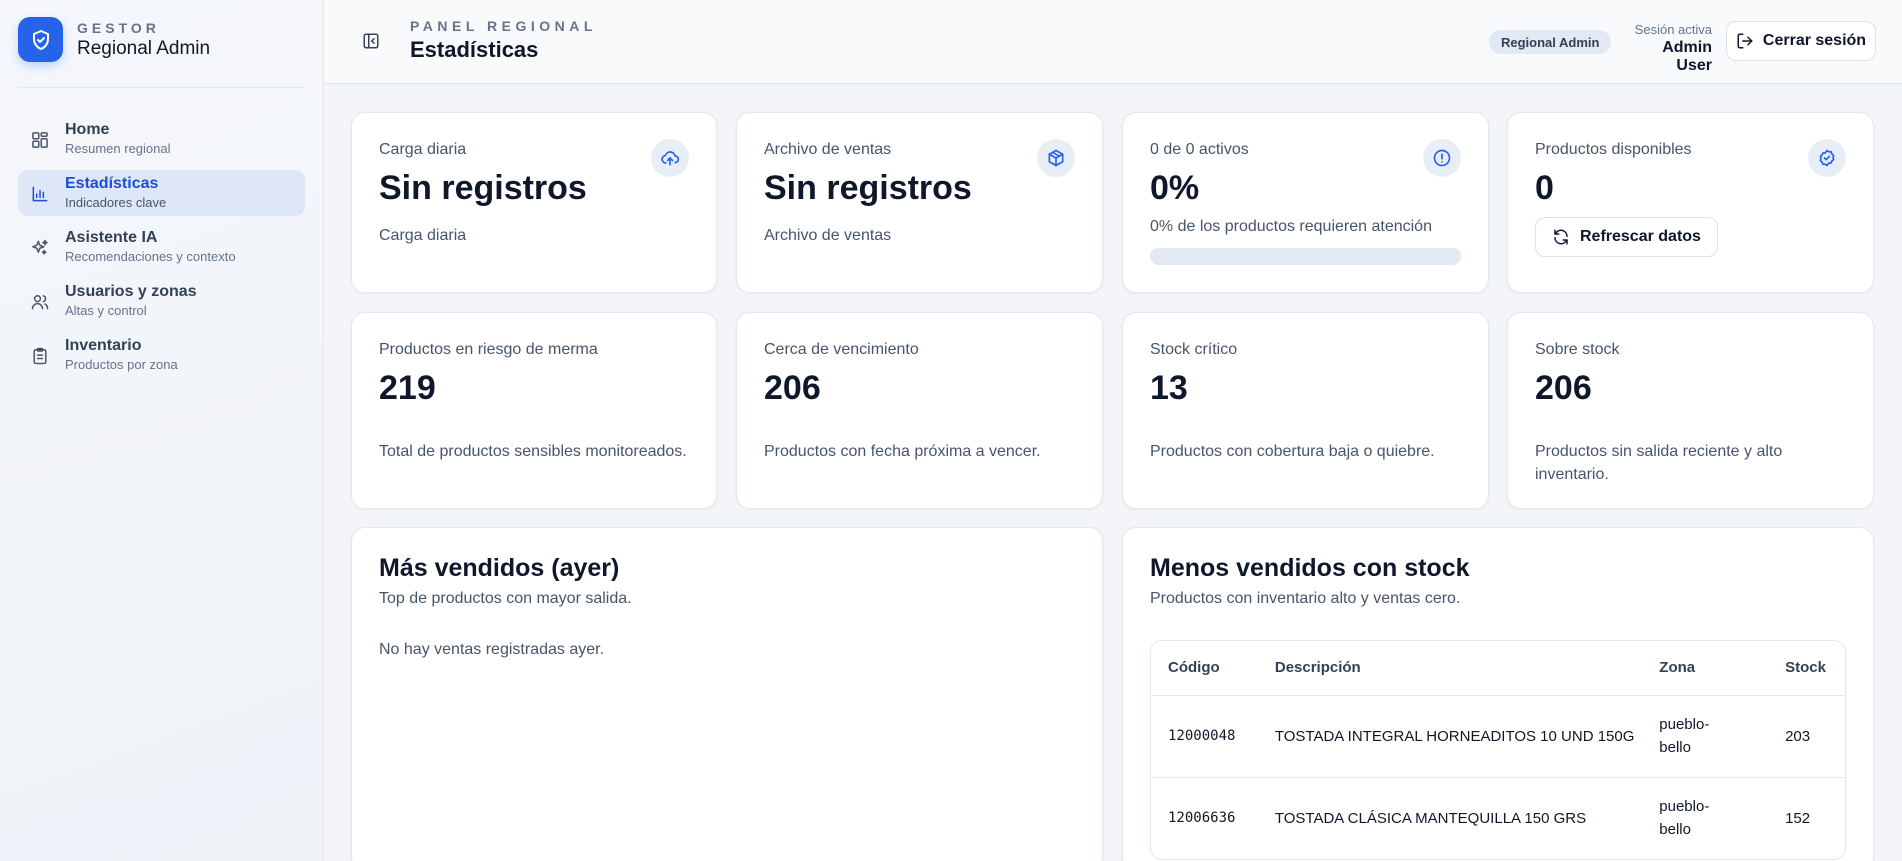 The image size is (1902, 861). Describe the element at coordinates (407, 388) in the screenshot. I see `stat-value: 219` at that location.